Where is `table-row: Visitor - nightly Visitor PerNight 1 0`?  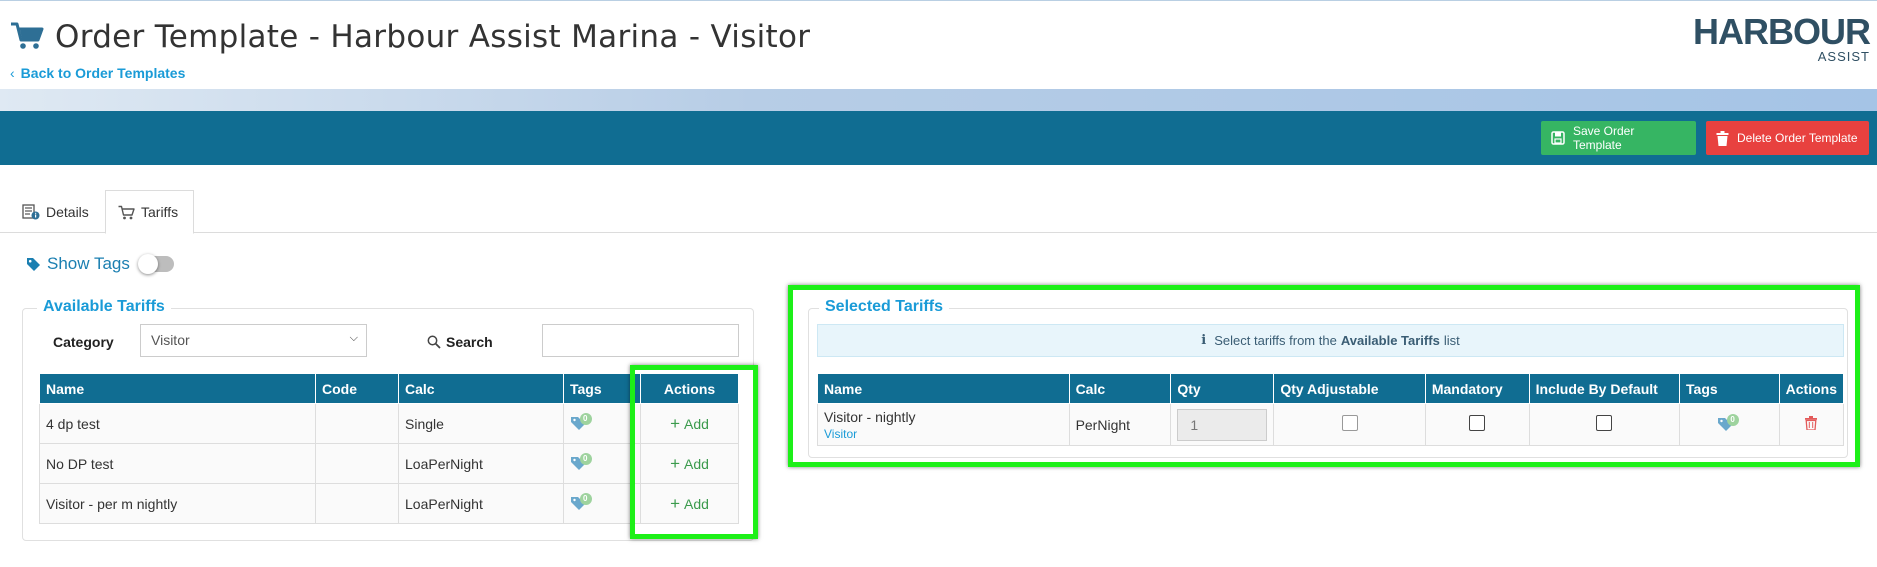 table-row: Visitor - nightly Visitor PerNight 1 0 is located at coordinates (1331, 424).